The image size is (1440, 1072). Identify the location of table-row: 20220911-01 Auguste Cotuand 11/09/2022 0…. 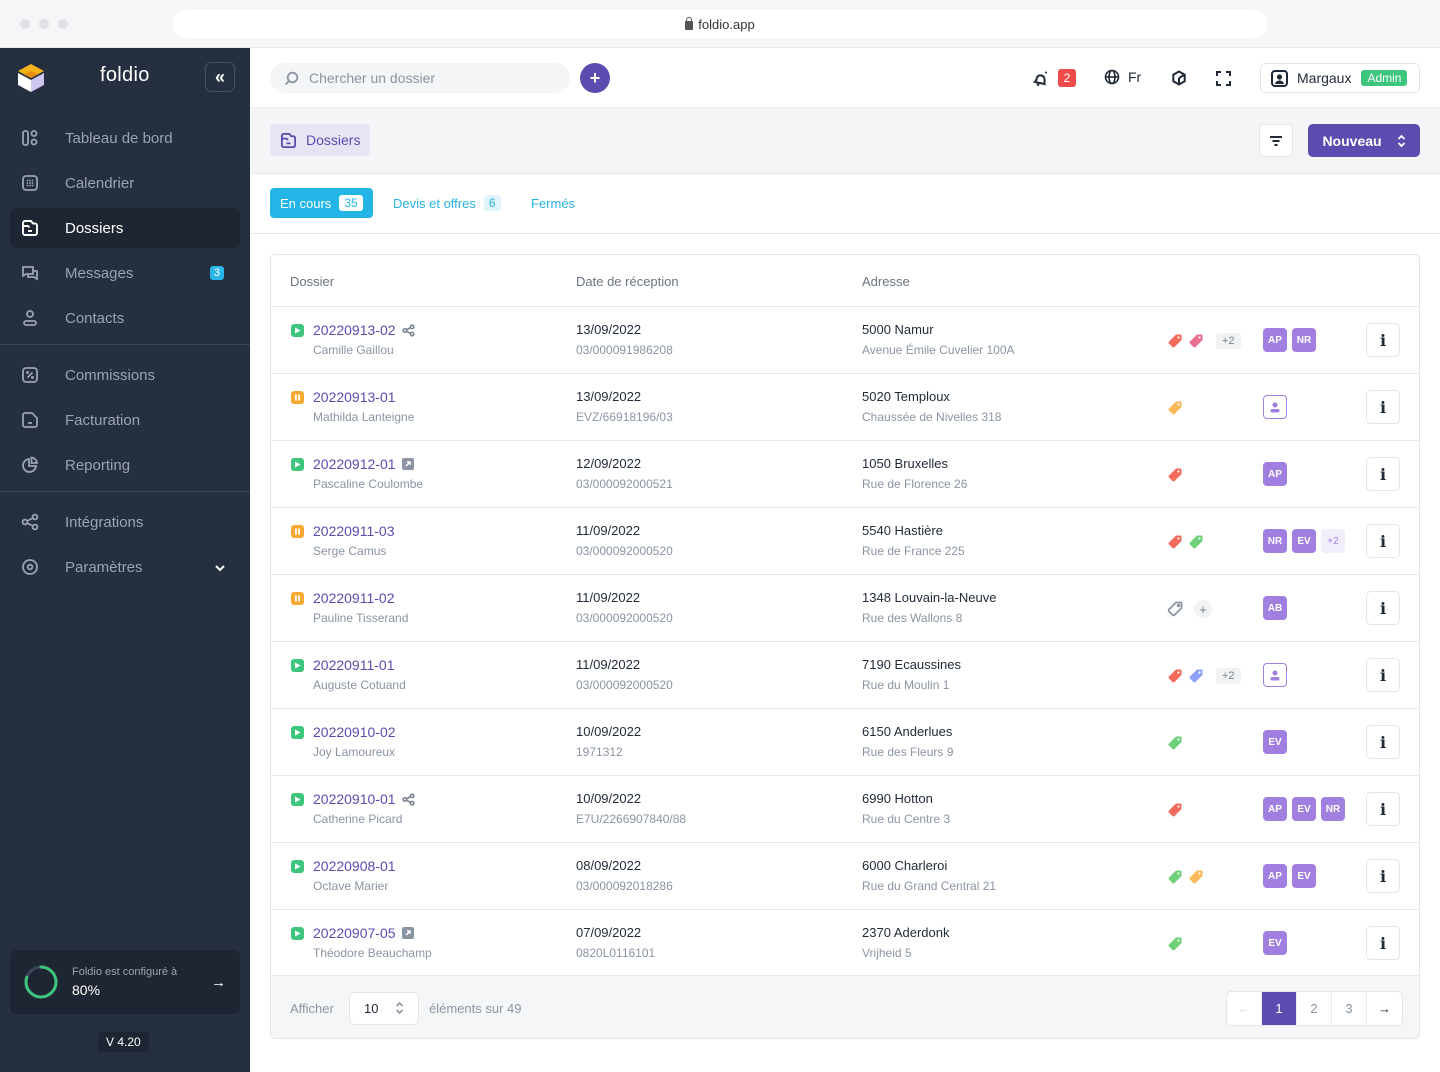
(845, 675).